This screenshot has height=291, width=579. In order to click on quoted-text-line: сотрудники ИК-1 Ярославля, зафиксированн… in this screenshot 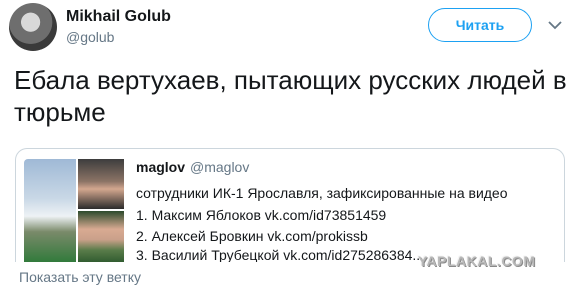, I will do `click(322, 193)`.